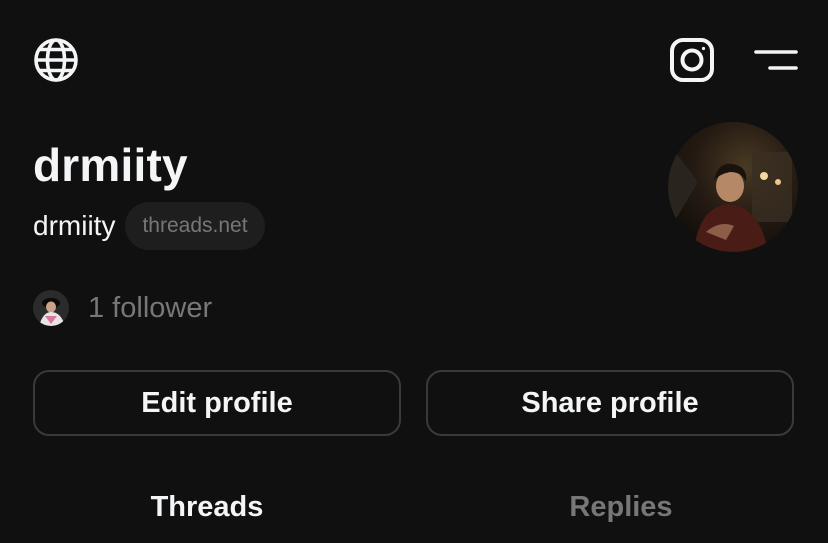 The image size is (828, 543). Describe the element at coordinates (692, 60) in the screenshot. I see `instagram-icon` at that location.